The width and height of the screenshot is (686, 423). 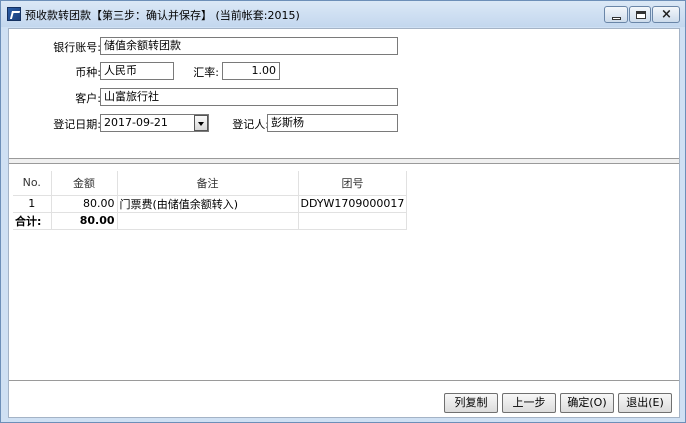 What do you see at coordinates (344, 381) in the screenshot?
I see `button-bar-separator` at bounding box center [344, 381].